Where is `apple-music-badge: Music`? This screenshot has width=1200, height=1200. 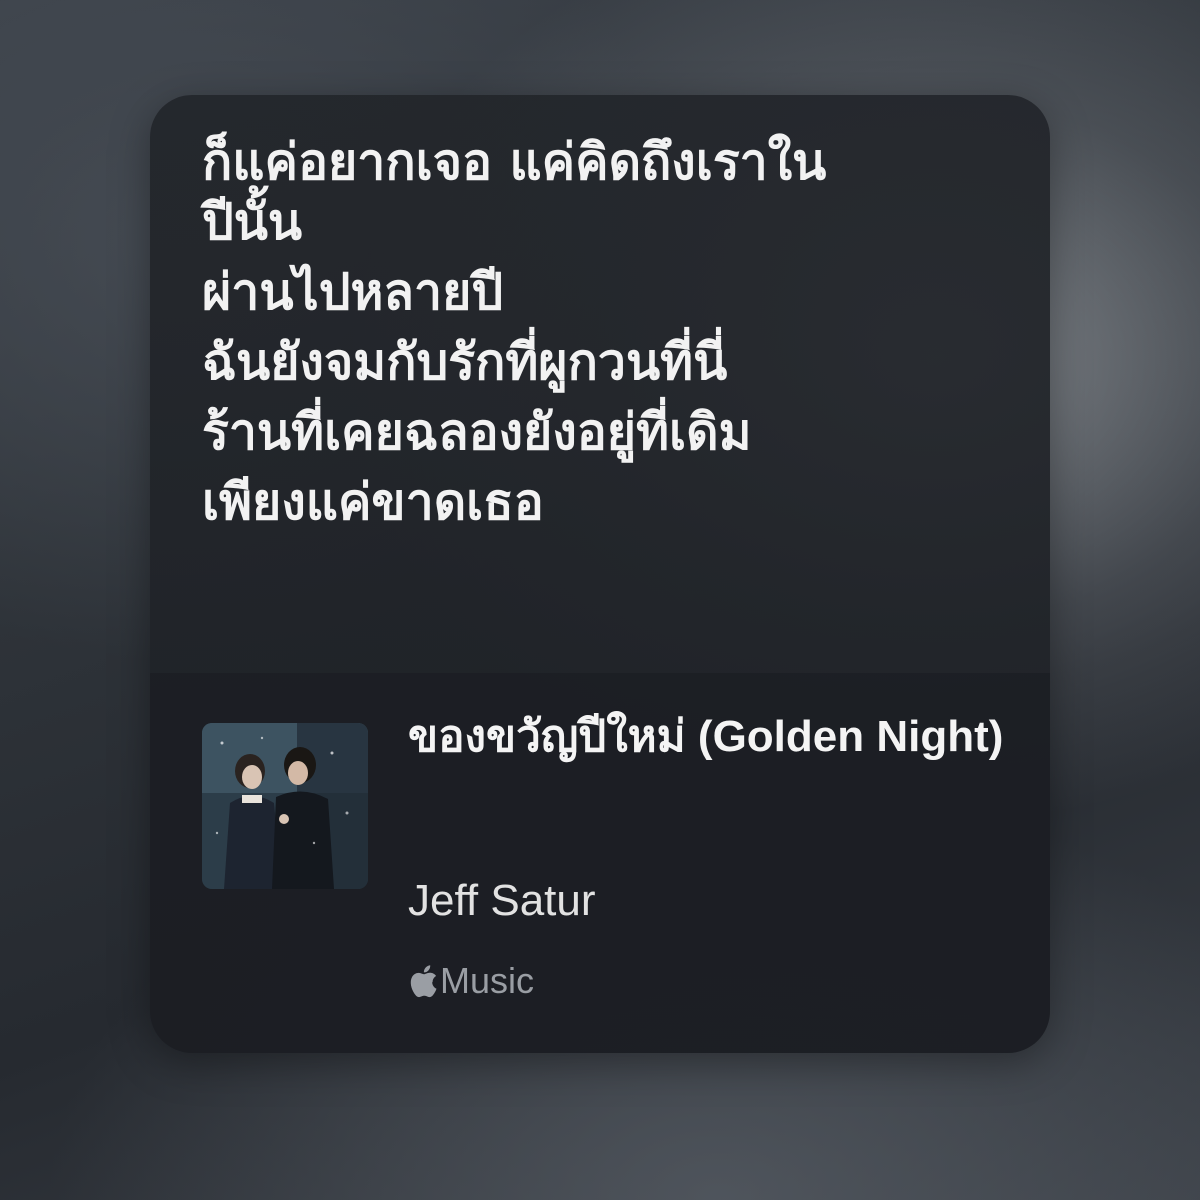 apple-music-badge: Music is located at coordinates (471, 980).